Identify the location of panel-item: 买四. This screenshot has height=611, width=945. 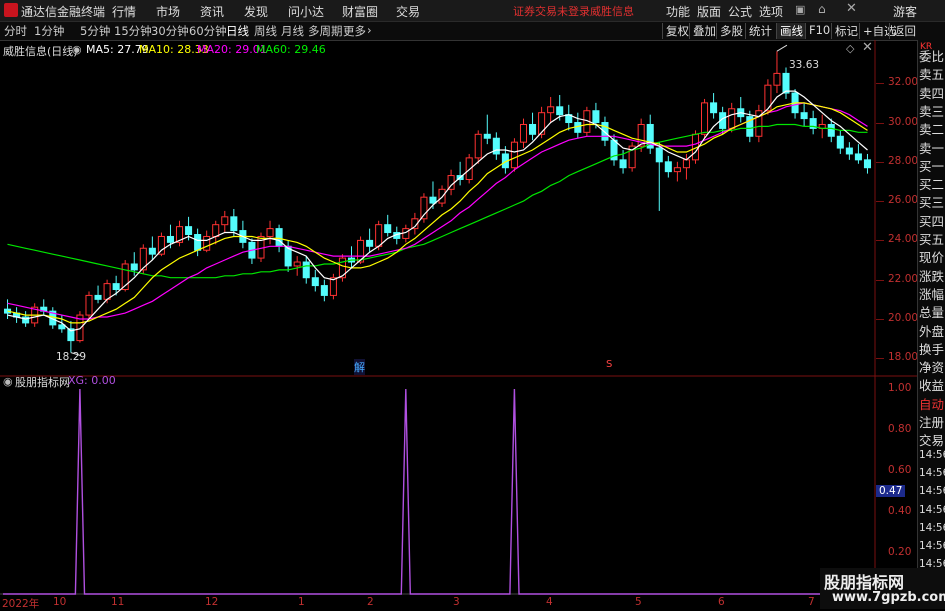
(931, 220).